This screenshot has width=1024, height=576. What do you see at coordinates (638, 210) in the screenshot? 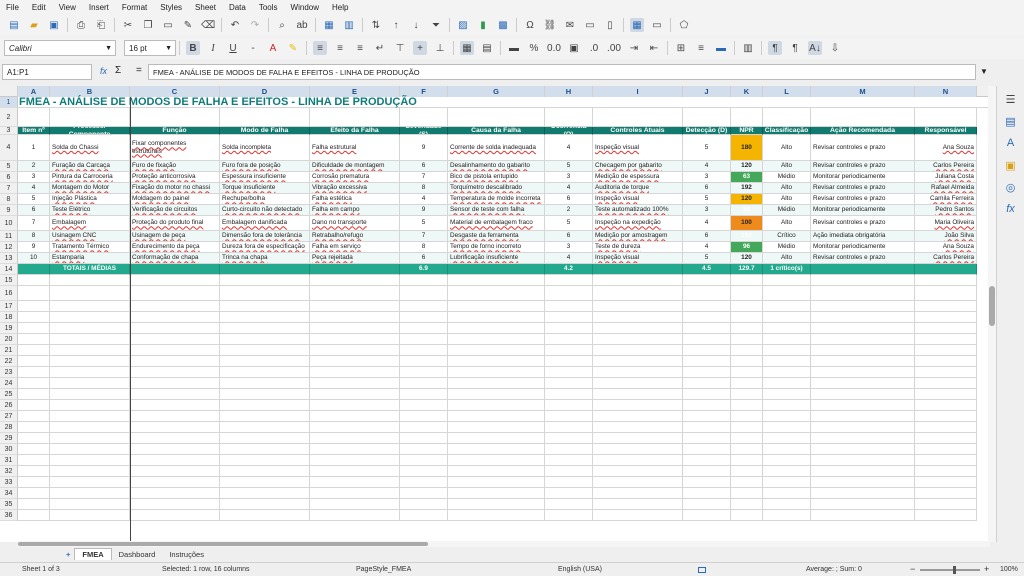
I see `table-cell: Teste automatizado 100%` at bounding box center [638, 210].